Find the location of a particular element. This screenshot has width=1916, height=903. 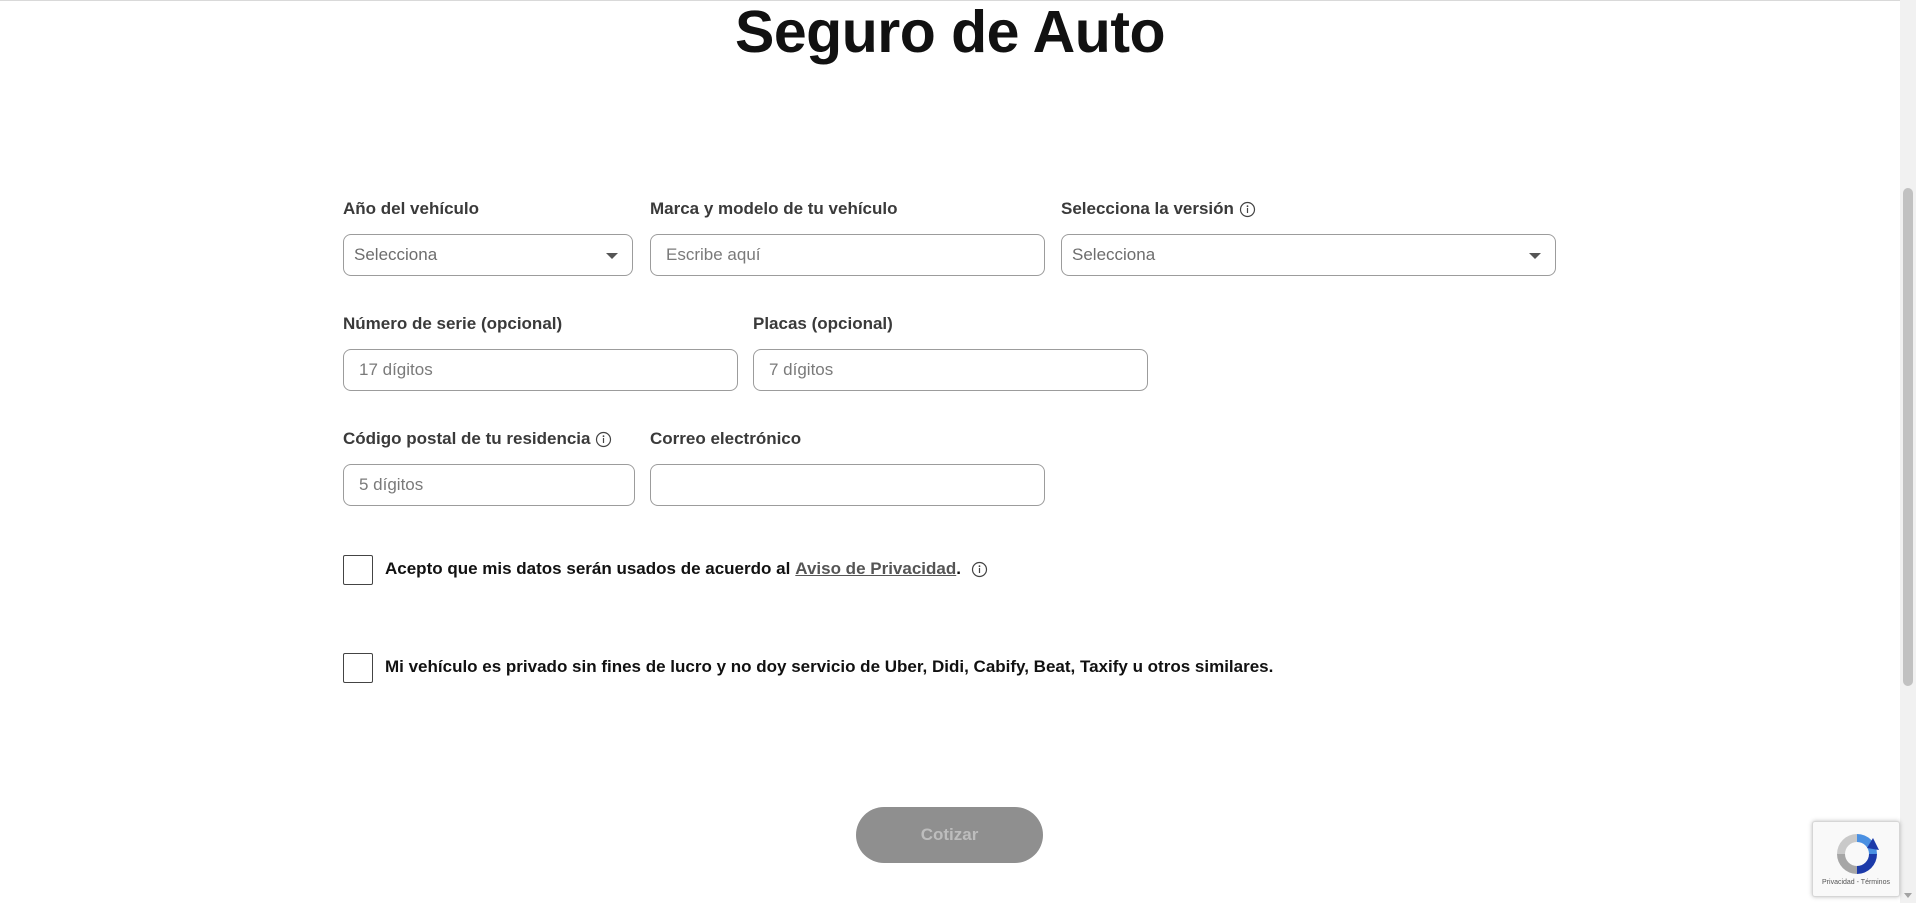

make-model-input is located at coordinates (847, 255).